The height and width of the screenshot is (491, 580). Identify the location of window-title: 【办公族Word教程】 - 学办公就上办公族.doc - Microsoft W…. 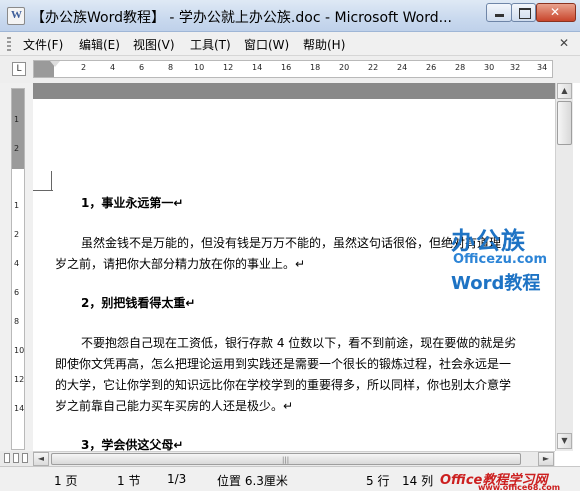
(241, 18).